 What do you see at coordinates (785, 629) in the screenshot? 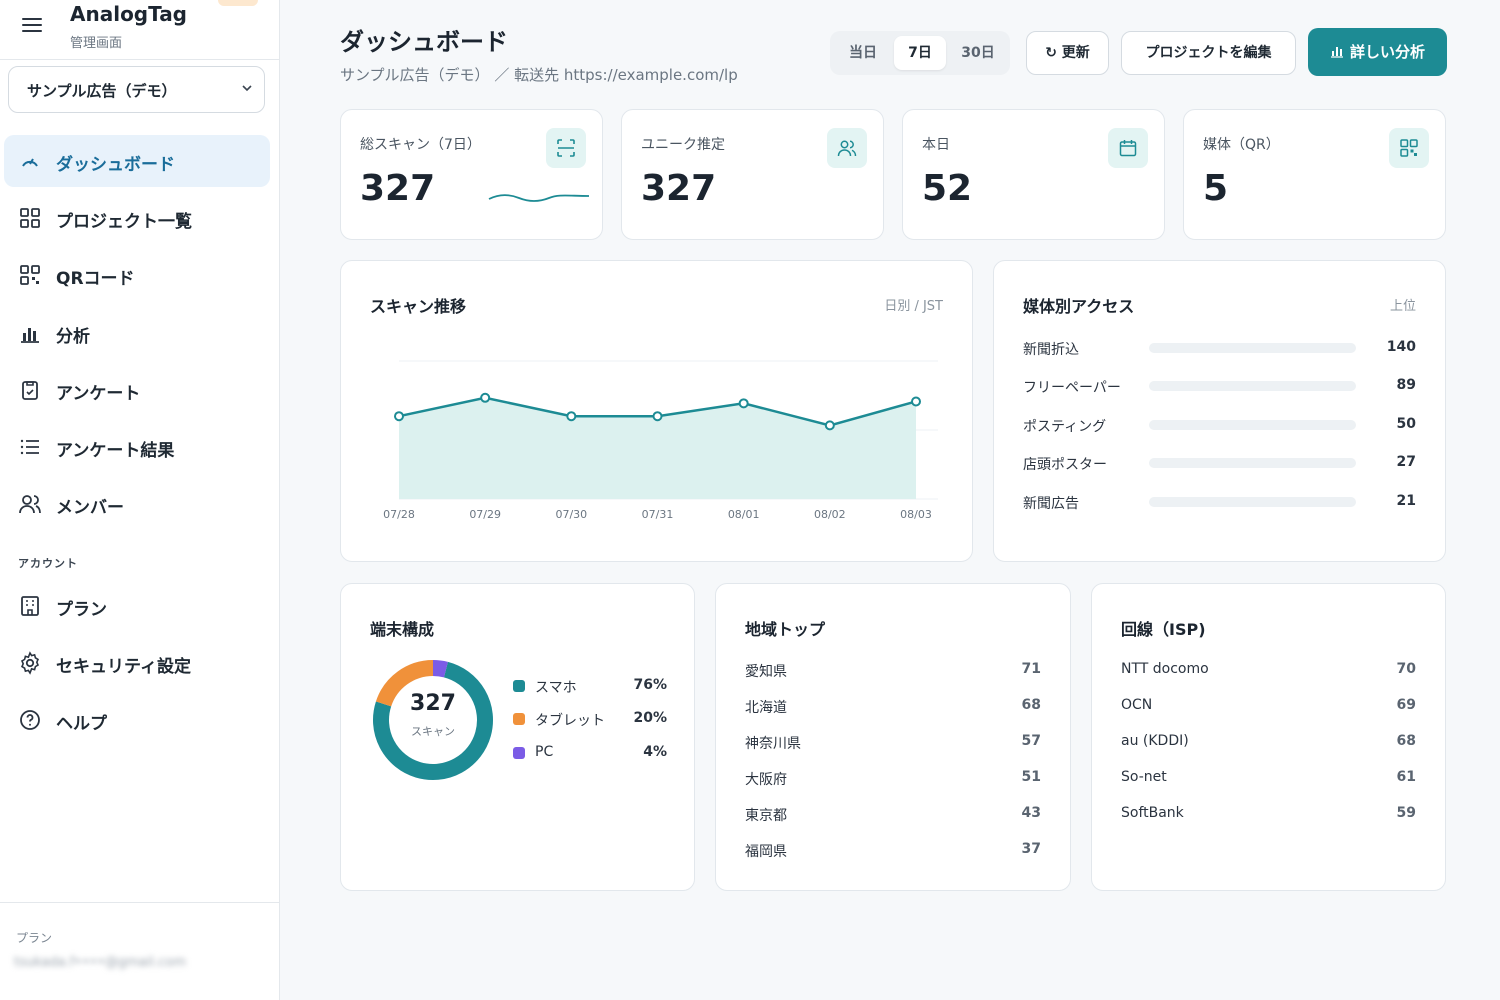
I see `card-title: 地域トップ` at bounding box center [785, 629].